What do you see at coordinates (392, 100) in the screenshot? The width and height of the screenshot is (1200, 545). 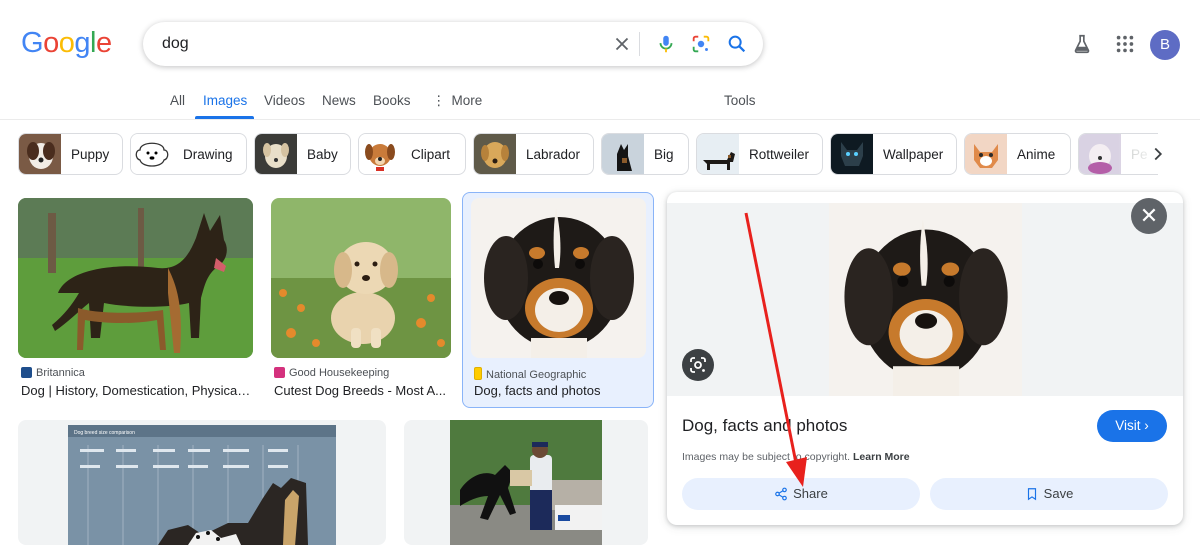 I see `tab-books: Books` at bounding box center [392, 100].